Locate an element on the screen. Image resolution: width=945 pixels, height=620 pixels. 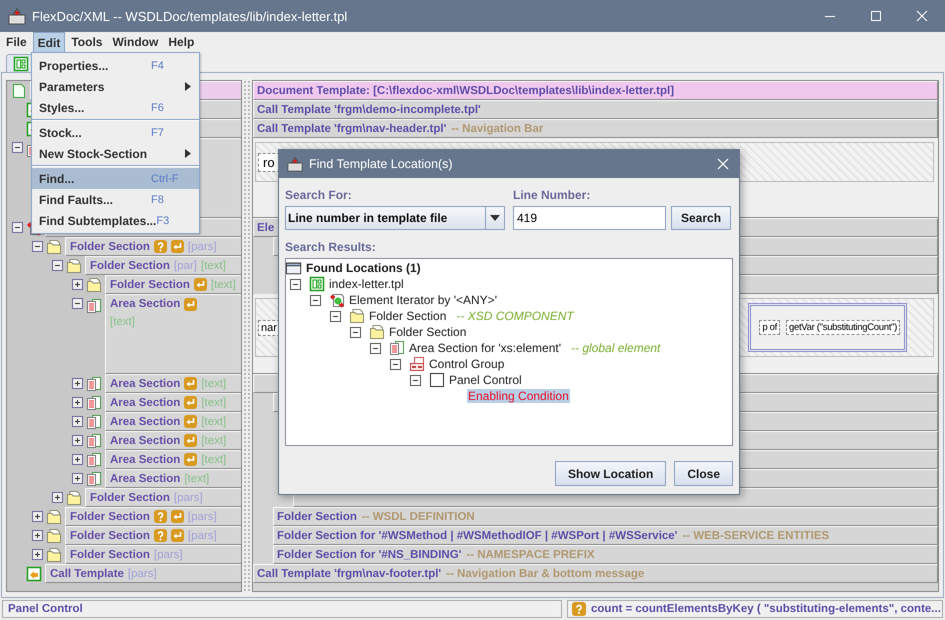
menu-entry: Find Faults... F8 is located at coordinates (115, 199).